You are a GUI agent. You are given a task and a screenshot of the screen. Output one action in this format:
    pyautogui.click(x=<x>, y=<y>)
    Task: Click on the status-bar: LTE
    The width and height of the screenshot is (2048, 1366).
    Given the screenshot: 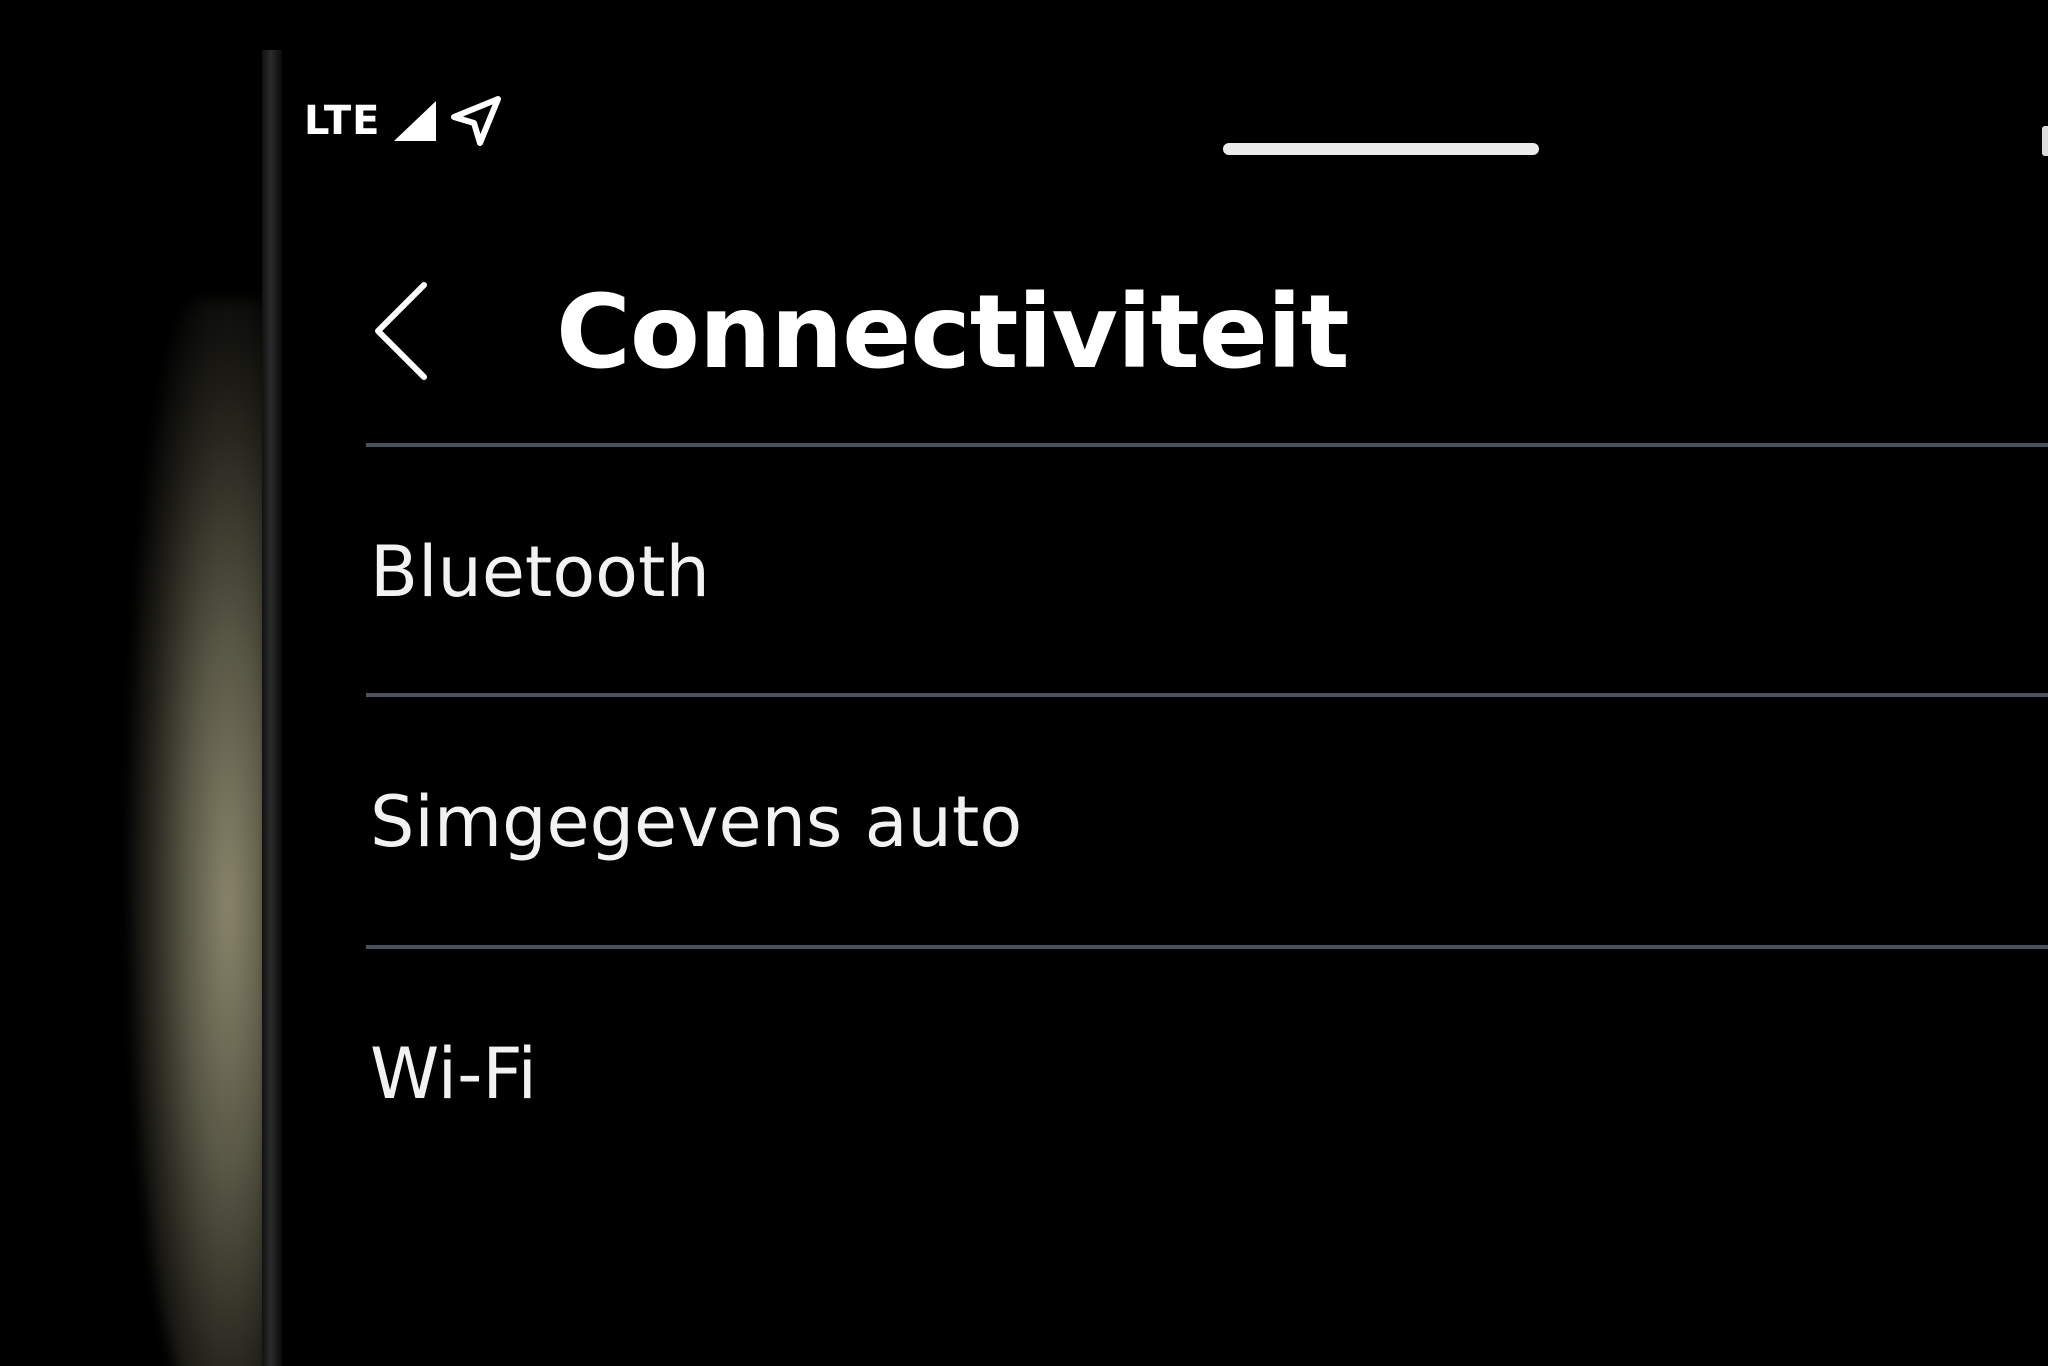 What is the action you would take?
    pyautogui.click(x=403, y=121)
    